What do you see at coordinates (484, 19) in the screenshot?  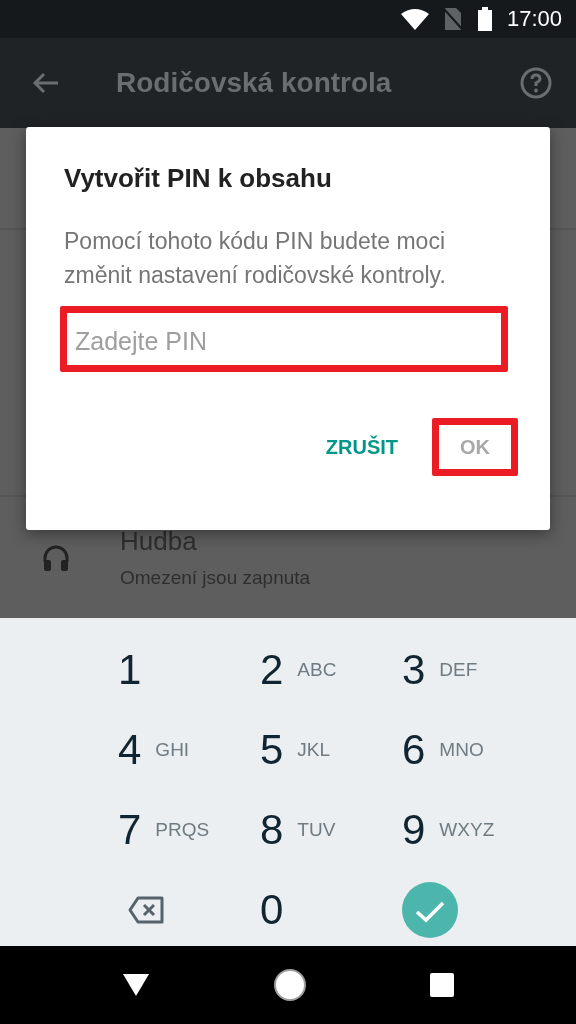 I see `battery-icon` at bounding box center [484, 19].